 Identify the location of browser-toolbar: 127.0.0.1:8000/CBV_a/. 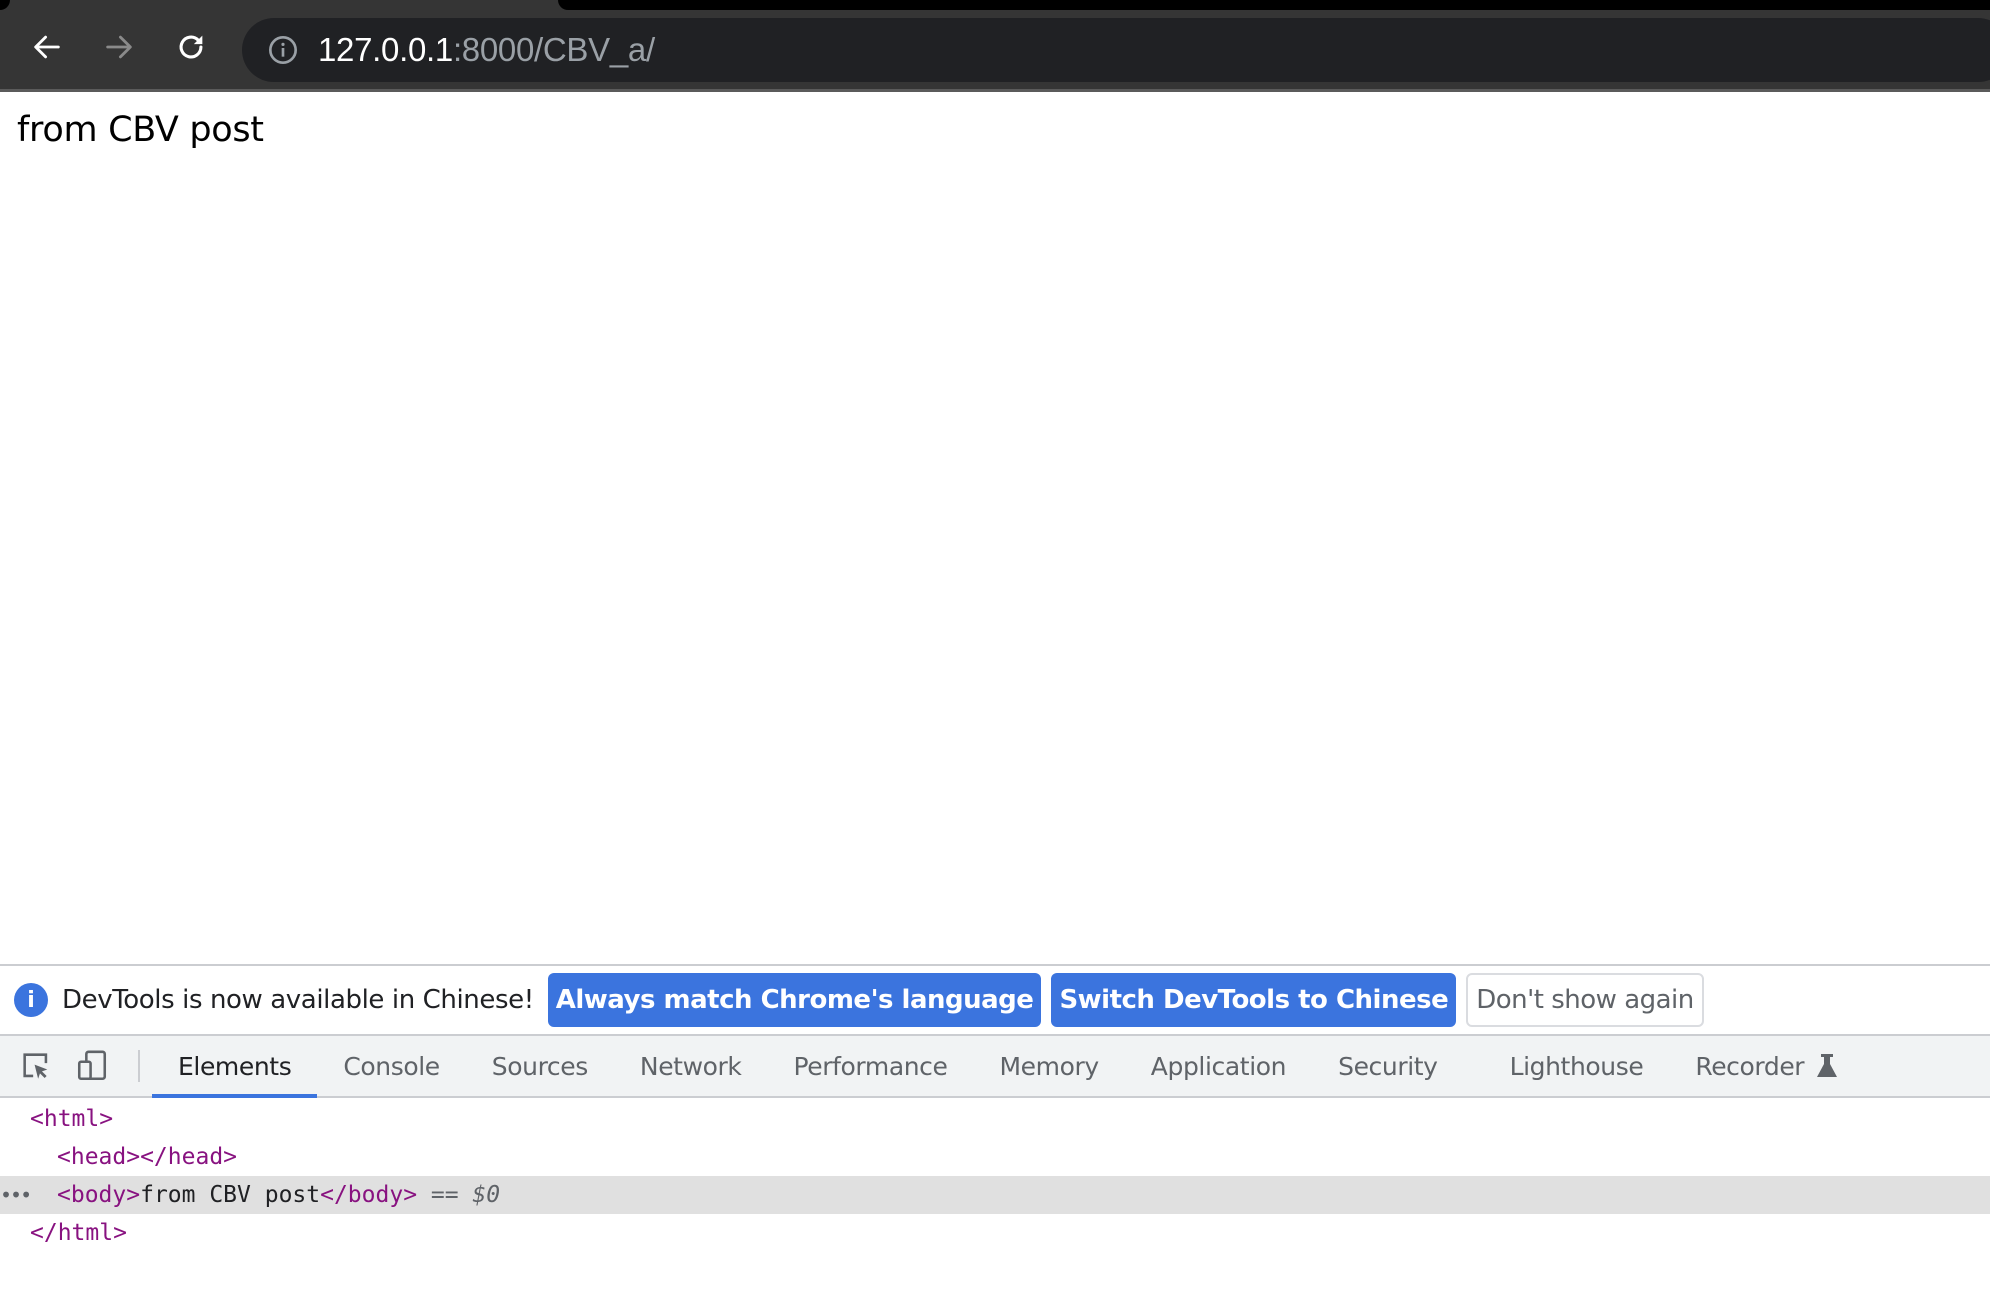
(995, 46).